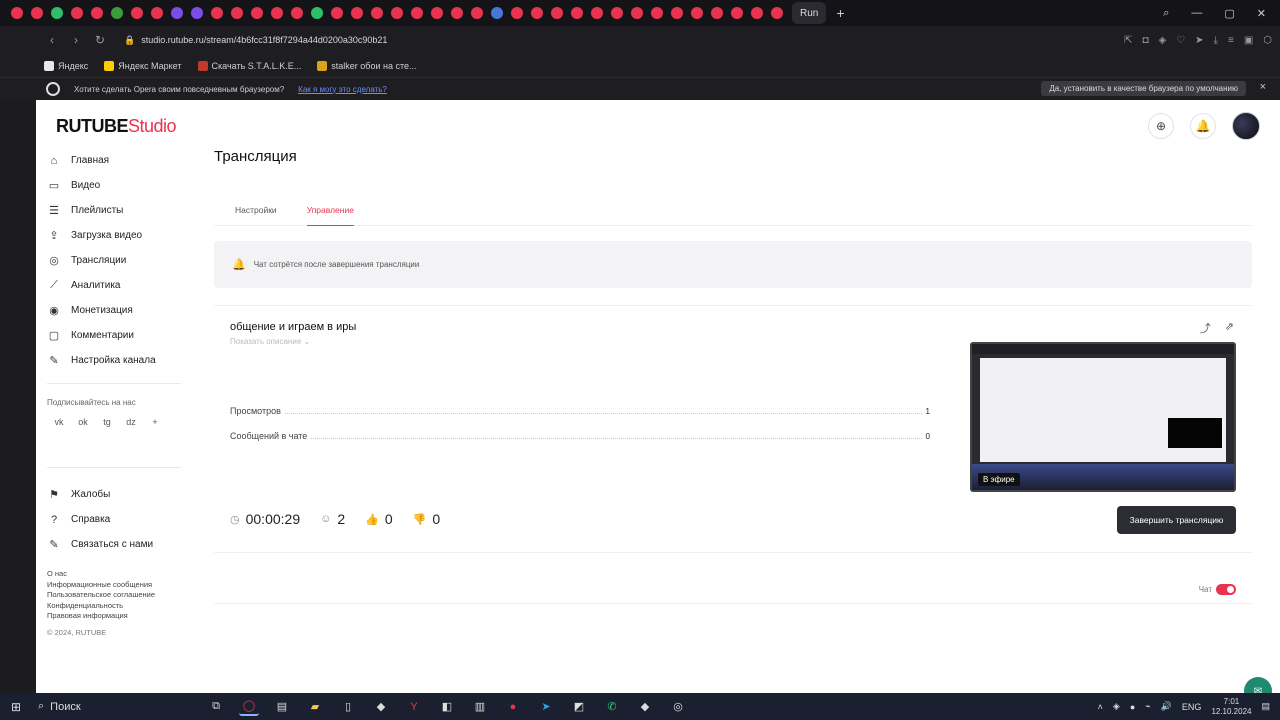 This screenshot has height=720, width=1280. What do you see at coordinates (282, 707) in the screenshot?
I see `app-icon: ▤` at bounding box center [282, 707].